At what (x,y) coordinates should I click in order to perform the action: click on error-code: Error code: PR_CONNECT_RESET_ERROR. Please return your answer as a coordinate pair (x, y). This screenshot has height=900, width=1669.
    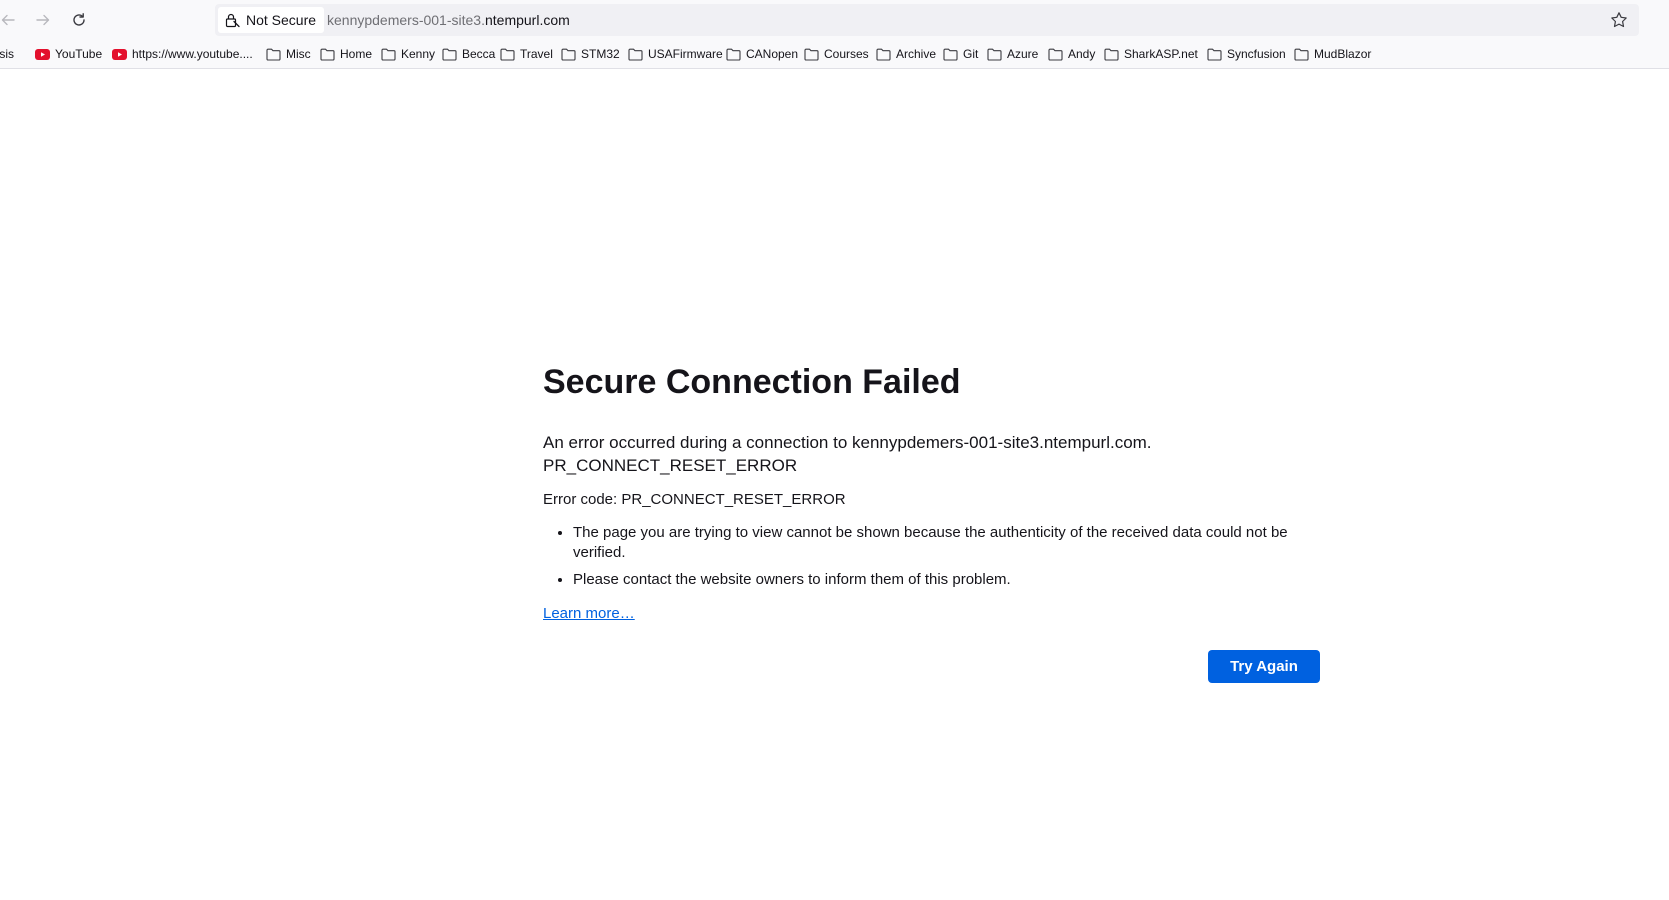
    Looking at the image, I should click on (694, 499).